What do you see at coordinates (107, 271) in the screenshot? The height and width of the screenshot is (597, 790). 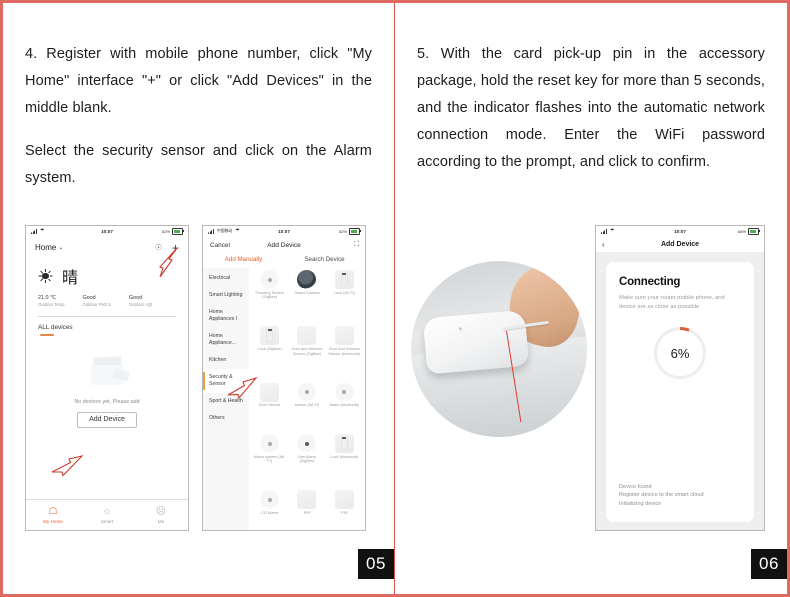 I see `weather-widget: 晴` at bounding box center [107, 271].